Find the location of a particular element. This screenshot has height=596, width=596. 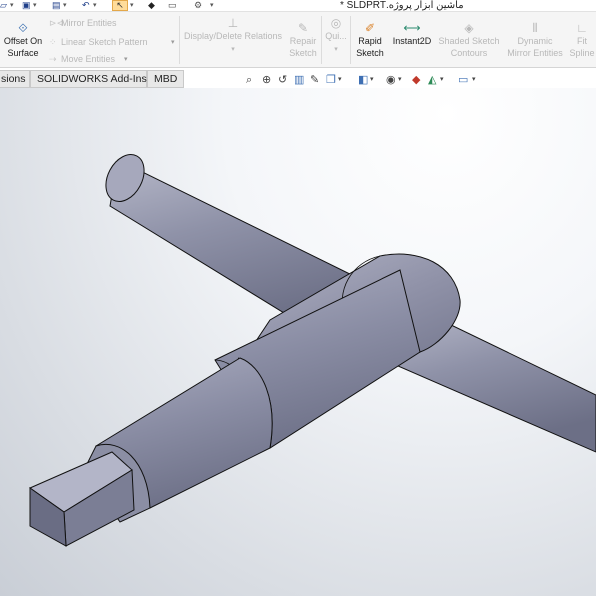

undo-icon: ↶ is located at coordinates (86, 5).